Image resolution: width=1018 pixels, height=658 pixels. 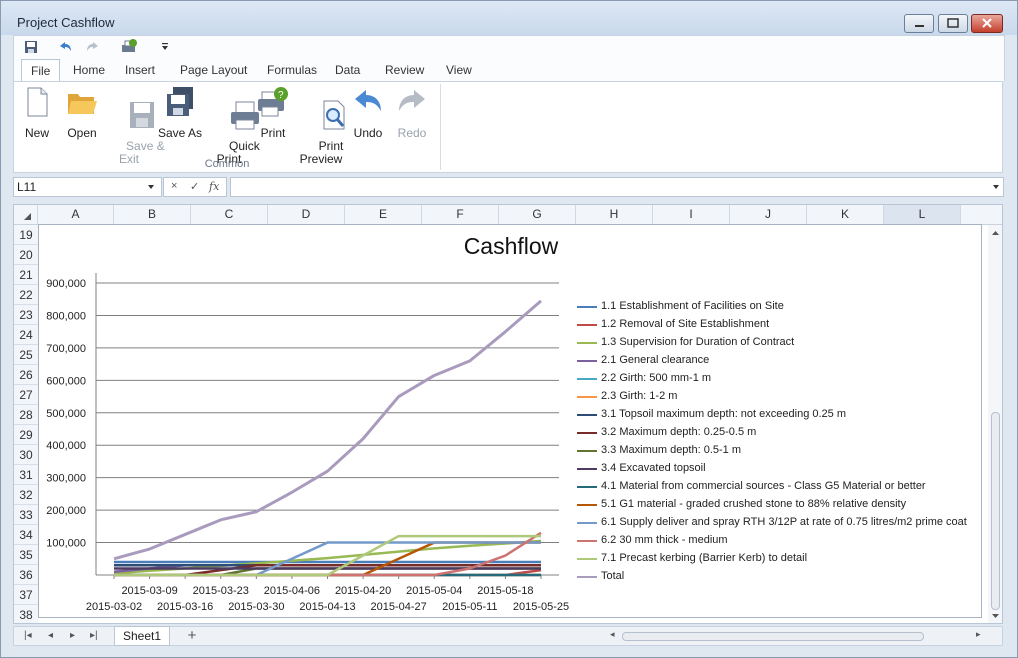 I want to click on column-header-k: K, so click(x=845, y=214).